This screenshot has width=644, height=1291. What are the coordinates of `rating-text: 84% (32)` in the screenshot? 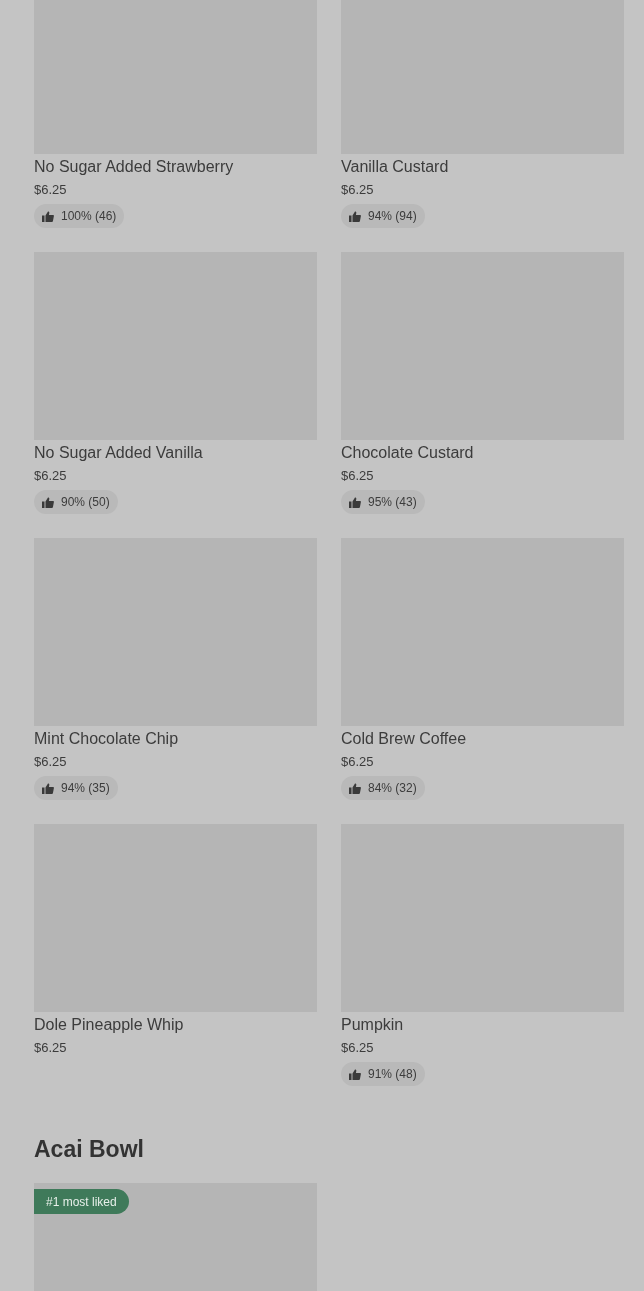 It's located at (392, 788).